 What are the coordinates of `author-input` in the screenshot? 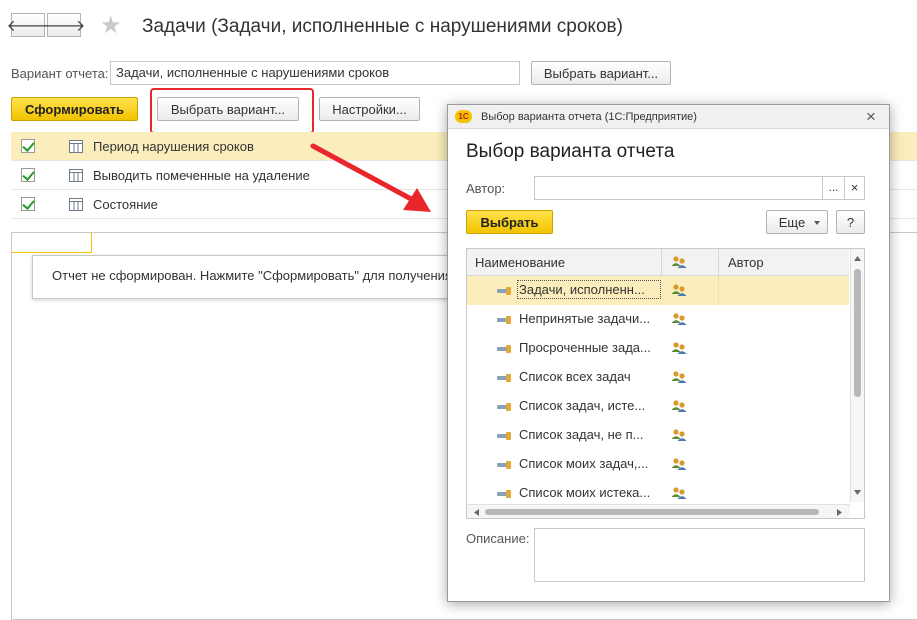 It's located at (678, 188).